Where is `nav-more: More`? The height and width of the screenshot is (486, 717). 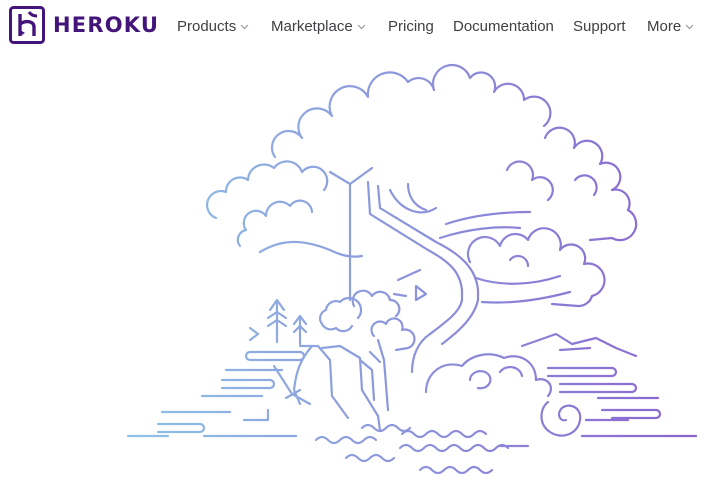
nav-more: More is located at coordinates (670, 26).